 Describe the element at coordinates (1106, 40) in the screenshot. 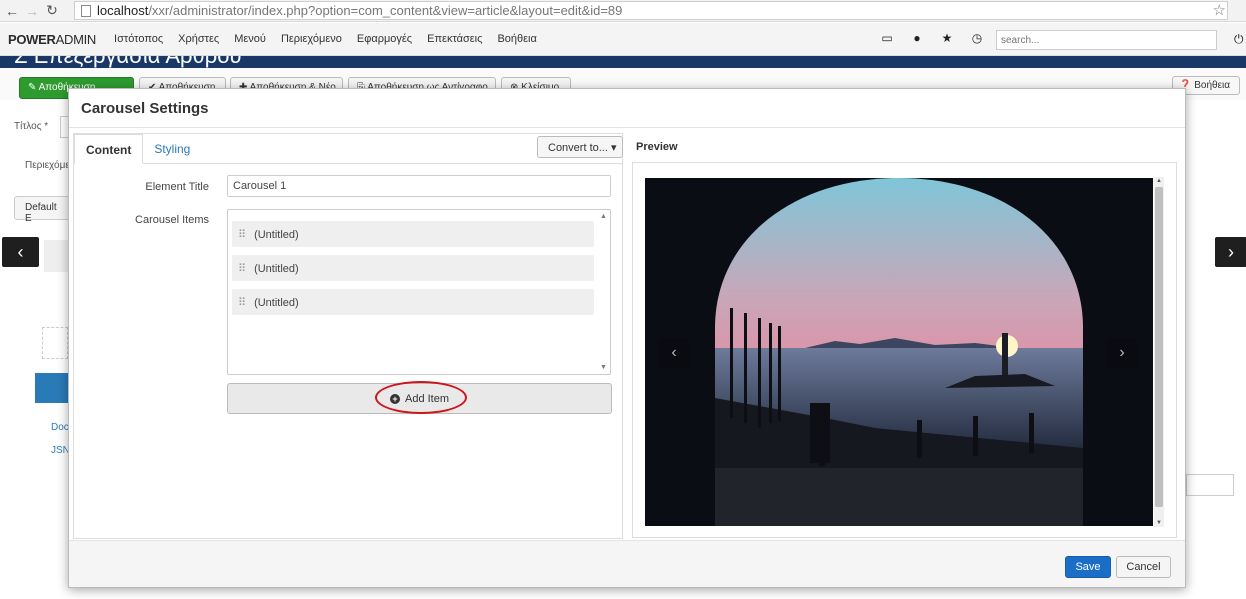

I see `search-input` at that location.